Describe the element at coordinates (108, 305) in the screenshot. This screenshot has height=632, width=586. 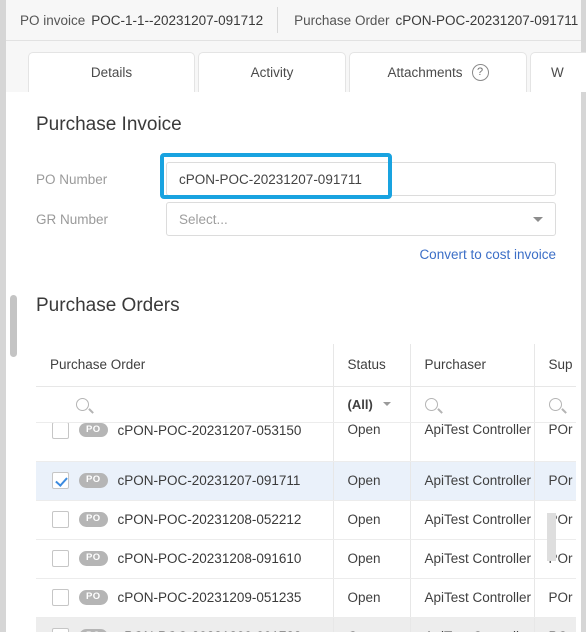
I see `purchase-orders-title: Purchase Orders` at that location.